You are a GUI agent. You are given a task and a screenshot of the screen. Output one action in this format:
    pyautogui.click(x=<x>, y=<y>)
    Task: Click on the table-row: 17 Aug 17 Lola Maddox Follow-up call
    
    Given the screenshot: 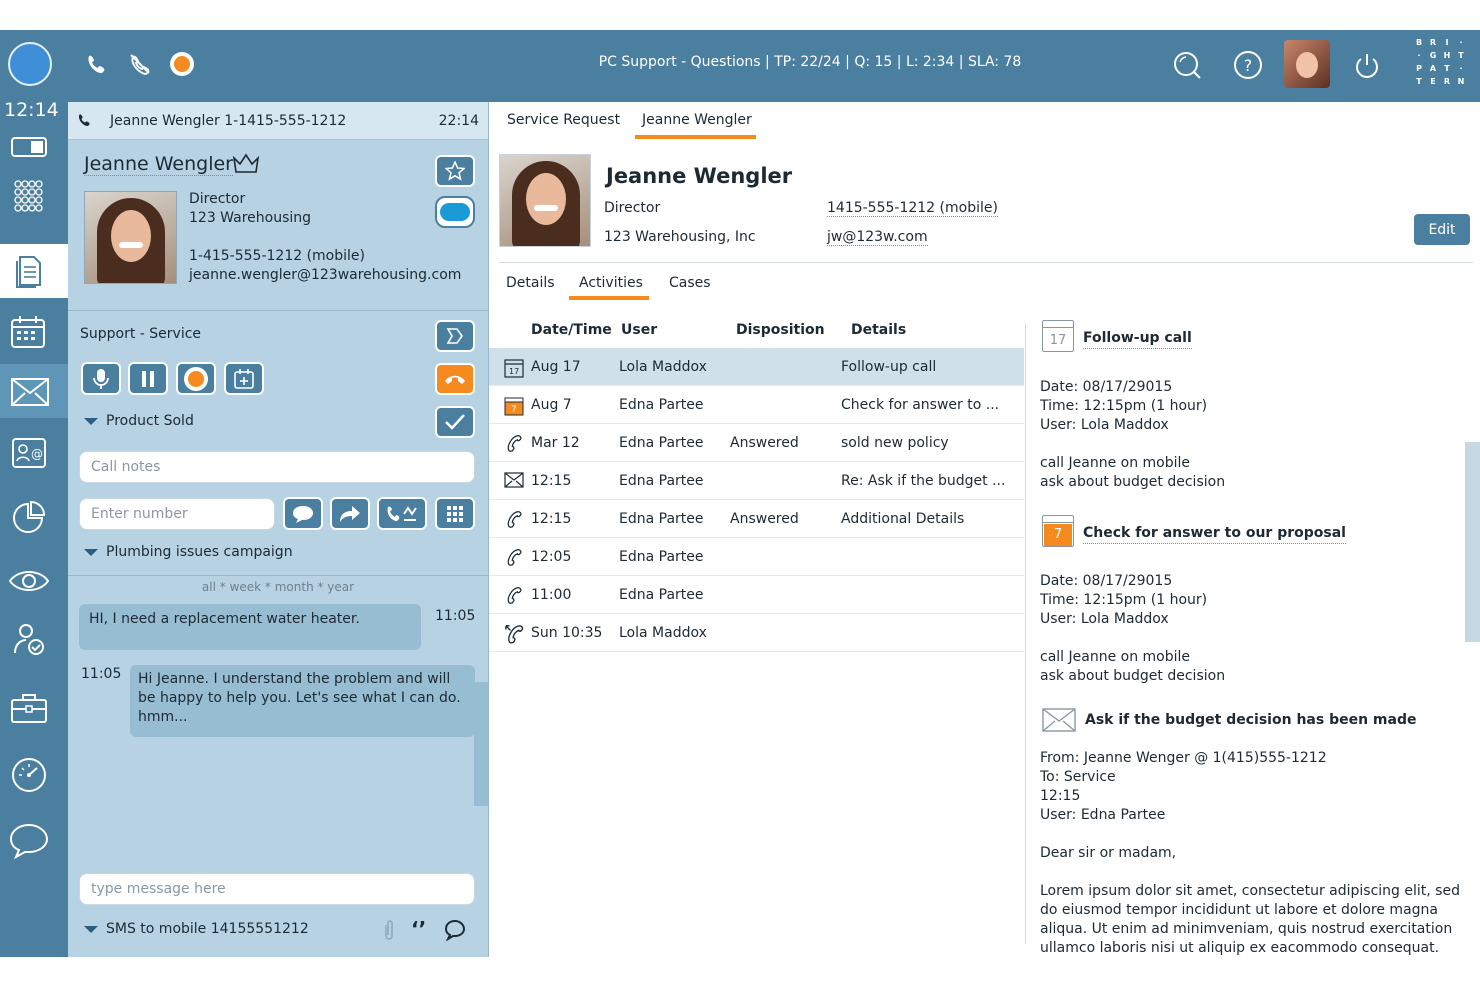 What is the action you would take?
    pyautogui.click(x=756, y=367)
    